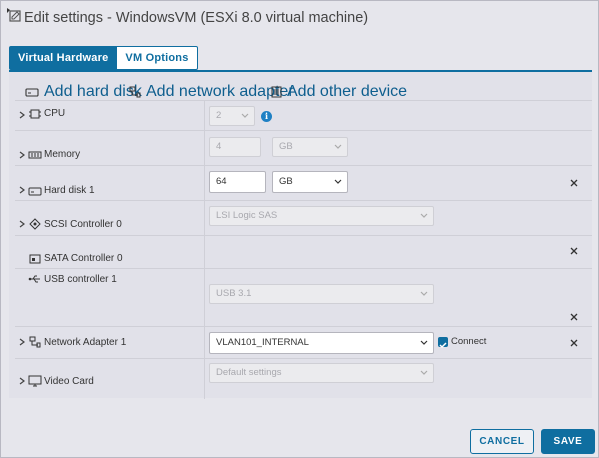 The image size is (599, 458). What do you see at coordinates (157, 58) in the screenshot?
I see `tab-vm-options: VM Options` at bounding box center [157, 58].